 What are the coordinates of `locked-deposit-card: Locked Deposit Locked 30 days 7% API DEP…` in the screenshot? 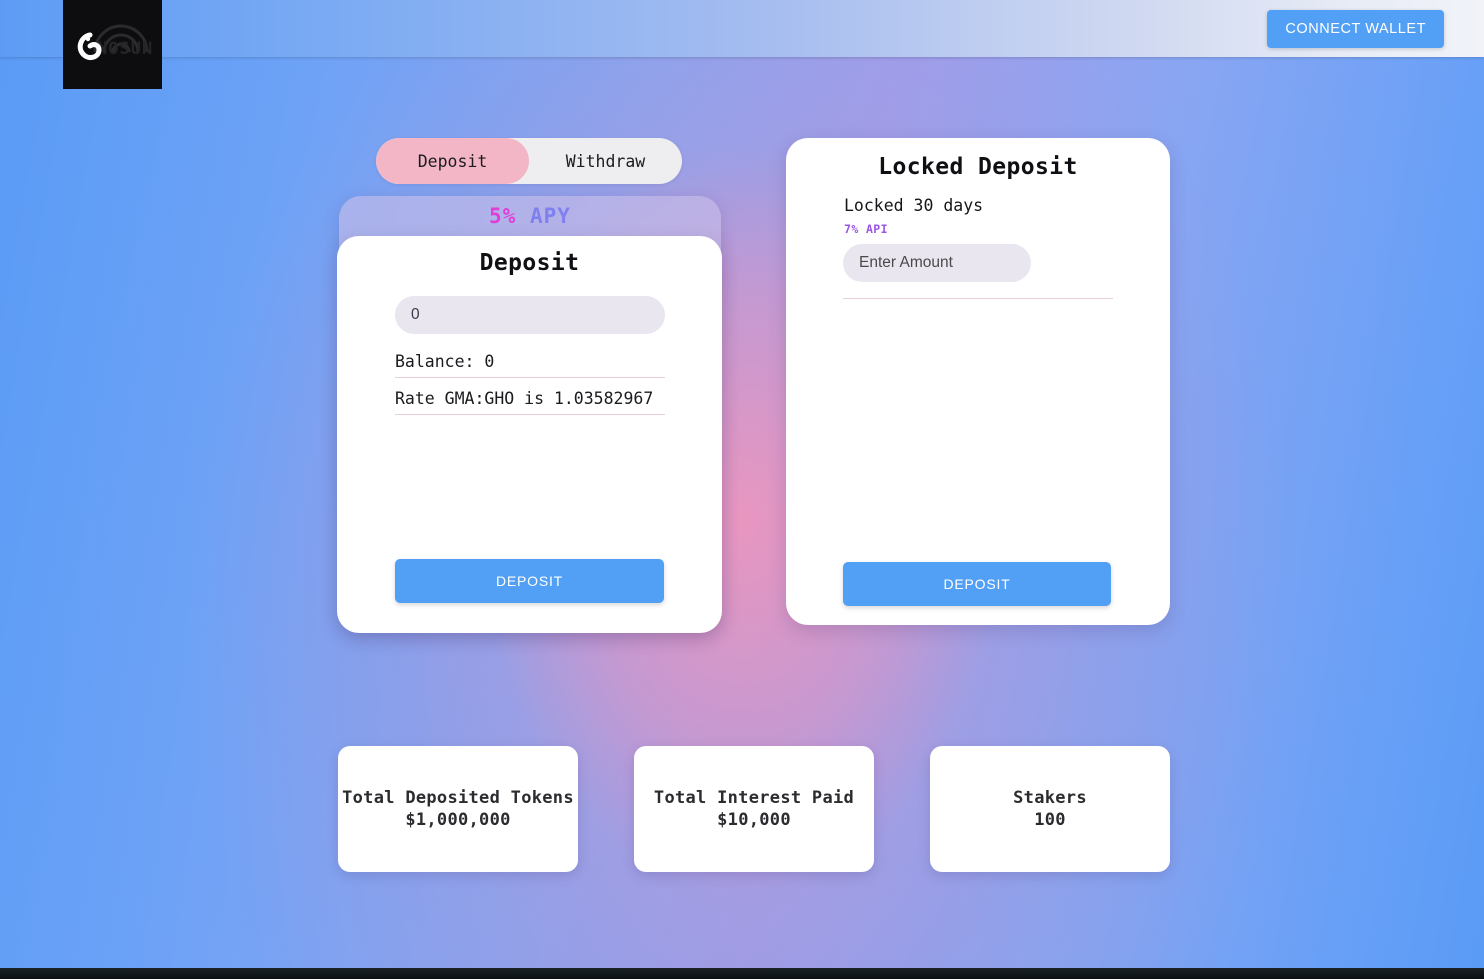 It's located at (978, 381).